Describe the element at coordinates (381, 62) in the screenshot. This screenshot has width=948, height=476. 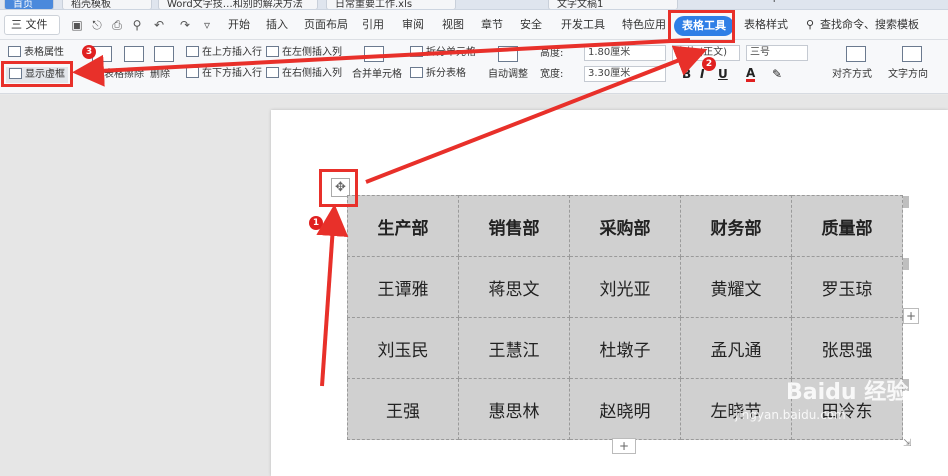
I see `arrow-to-show-gridlines` at that location.